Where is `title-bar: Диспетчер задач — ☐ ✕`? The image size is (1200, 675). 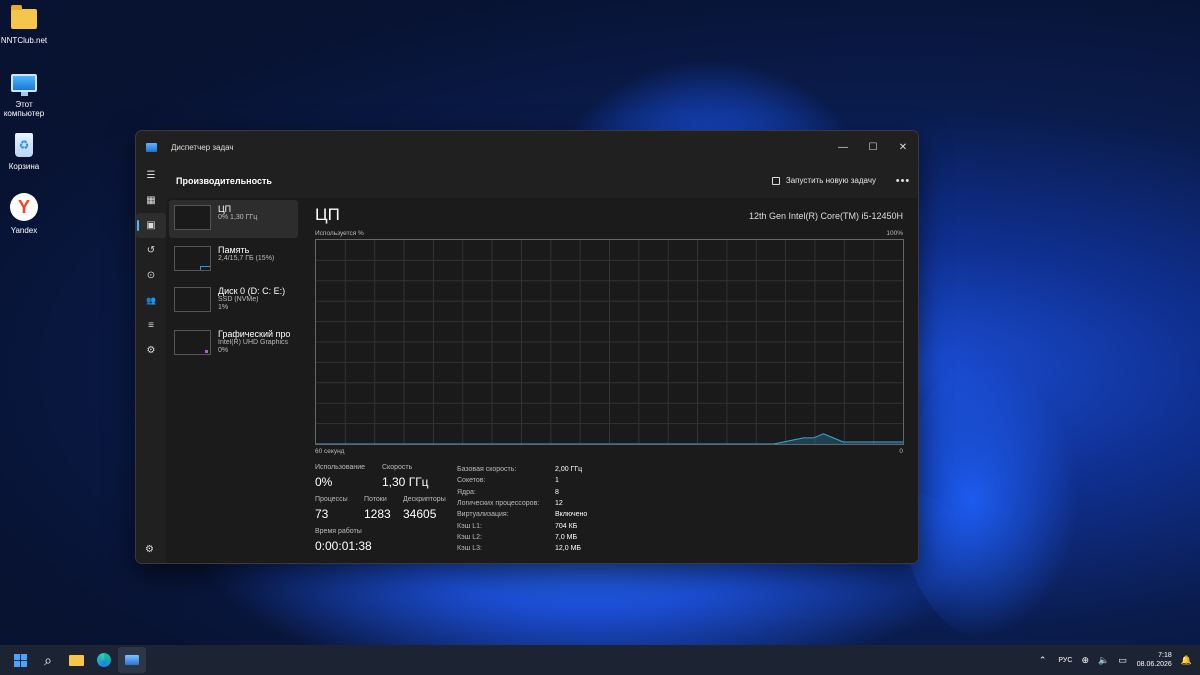 title-bar: Диспетчер задач — ☐ ✕ is located at coordinates (527, 147).